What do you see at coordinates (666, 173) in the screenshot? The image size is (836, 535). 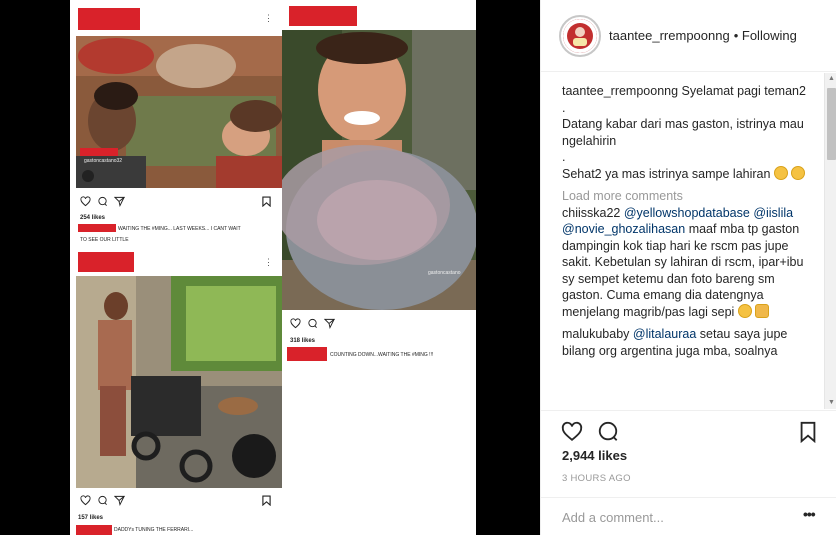 I see `caption-line3: Sehat2 ya mas istrinya sampe lahiran` at bounding box center [666, 173].